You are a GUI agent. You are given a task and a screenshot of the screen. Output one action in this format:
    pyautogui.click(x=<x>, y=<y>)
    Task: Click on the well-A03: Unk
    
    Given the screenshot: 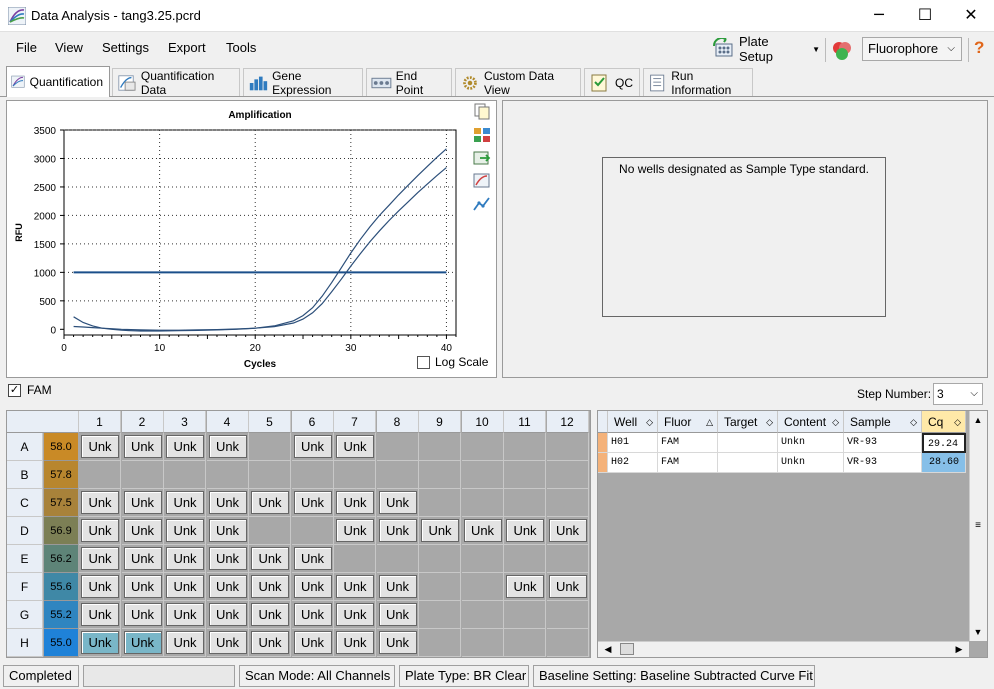 What is the action you would take?
    pyautogui.click(x=185, y=447)
    